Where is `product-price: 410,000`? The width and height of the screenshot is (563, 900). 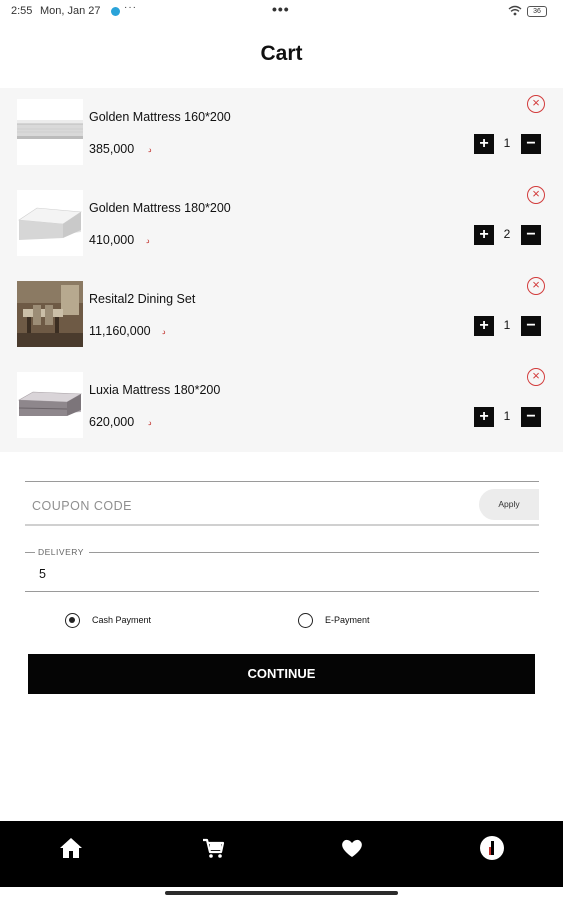 product-price: 410,000 is located at coordinates (112, 240).